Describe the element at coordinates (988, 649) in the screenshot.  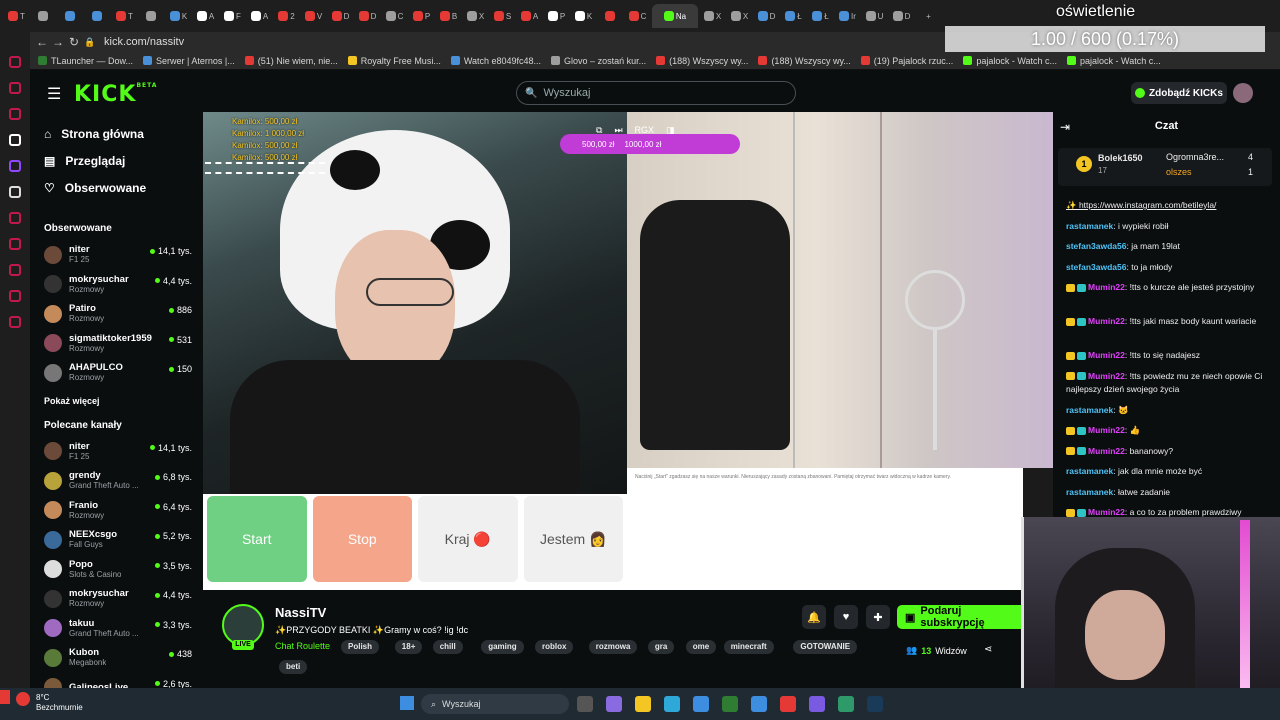
I see `share-icon: ⋖` at that location.